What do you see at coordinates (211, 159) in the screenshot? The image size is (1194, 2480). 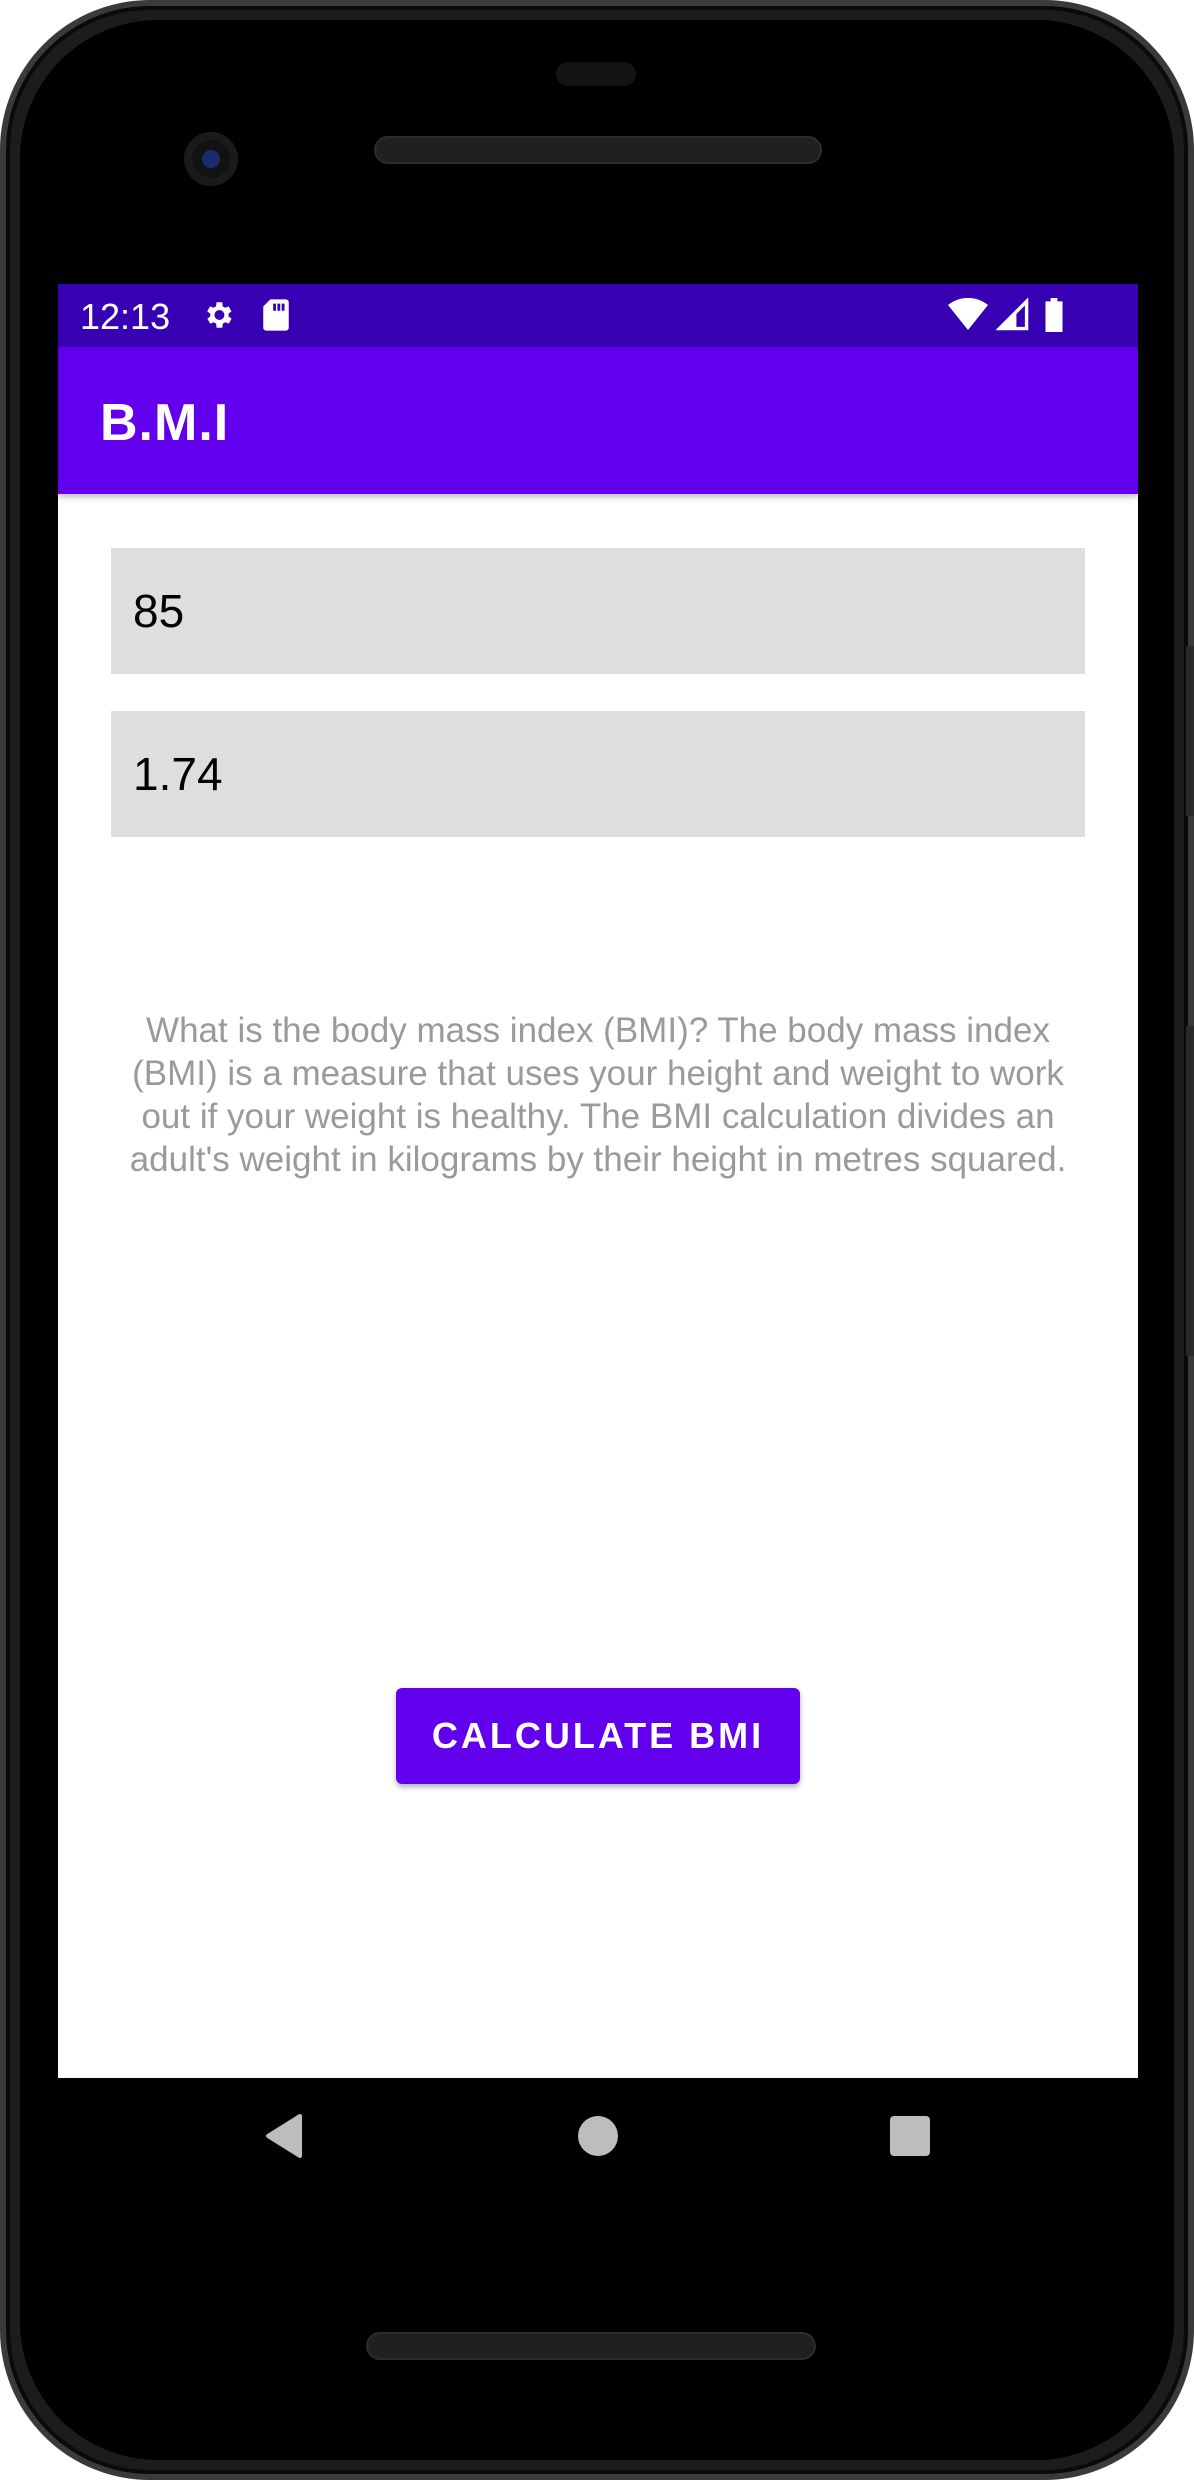 I see `front-camera` at bounding box center [211, 159].